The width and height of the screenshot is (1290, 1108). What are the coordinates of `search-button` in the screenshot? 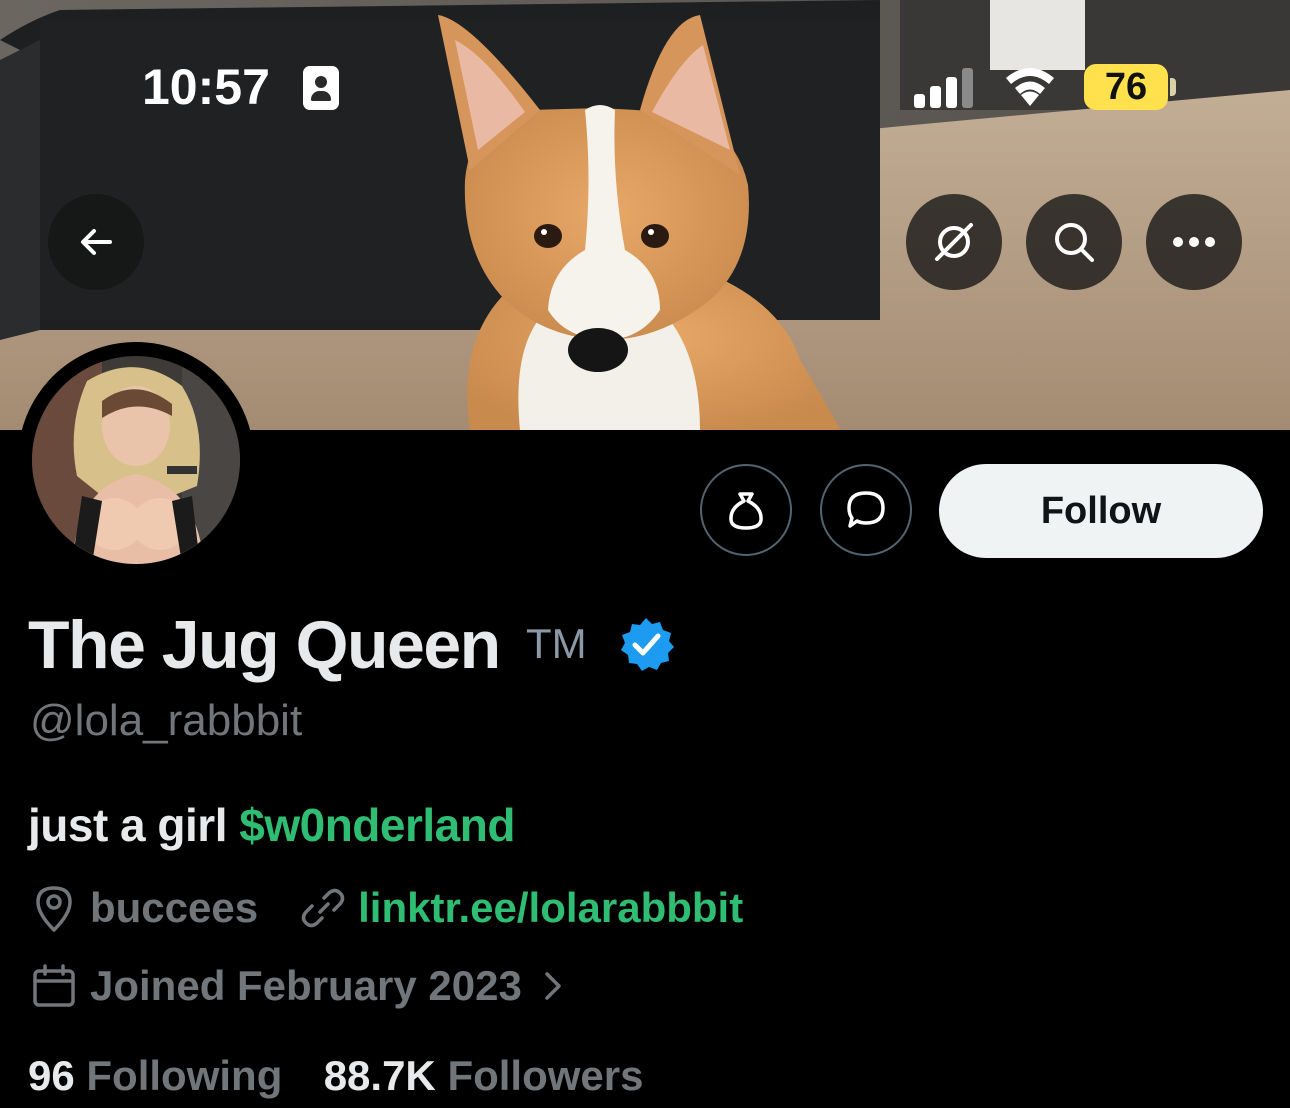 It's located at (1074, 242).